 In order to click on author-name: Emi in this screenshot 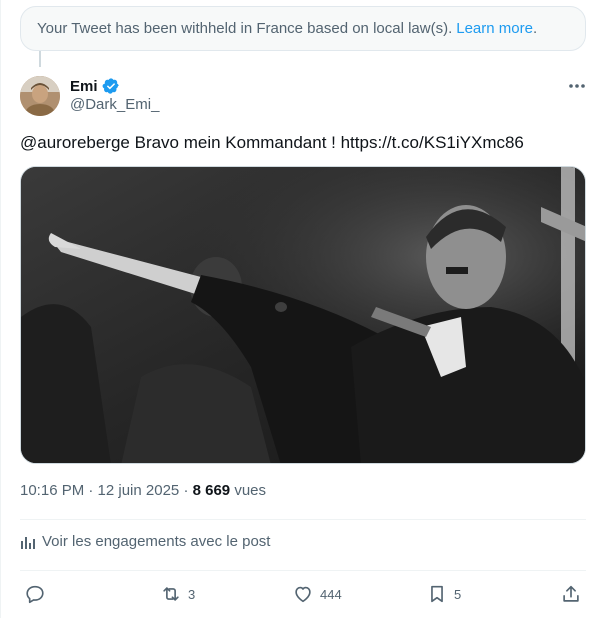, I will do `click(84, 86)`.